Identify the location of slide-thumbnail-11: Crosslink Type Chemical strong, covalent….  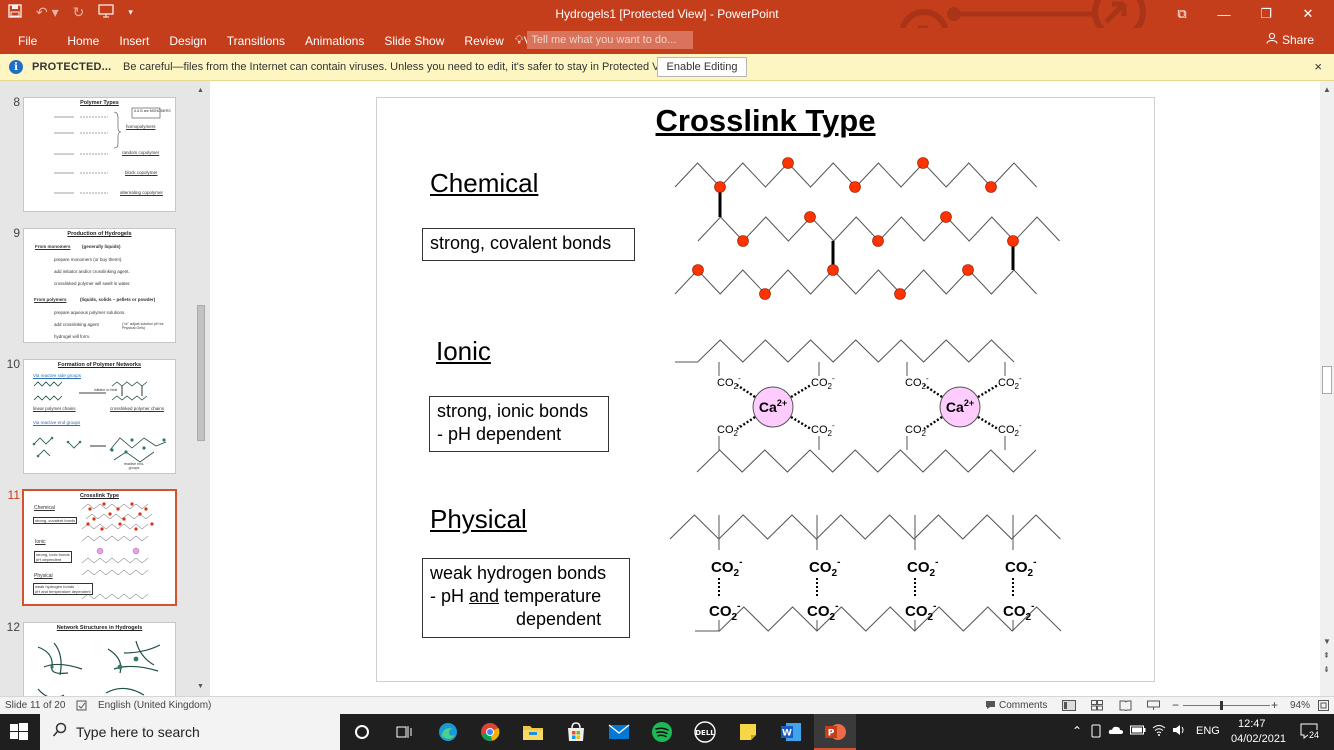
(99, 547).